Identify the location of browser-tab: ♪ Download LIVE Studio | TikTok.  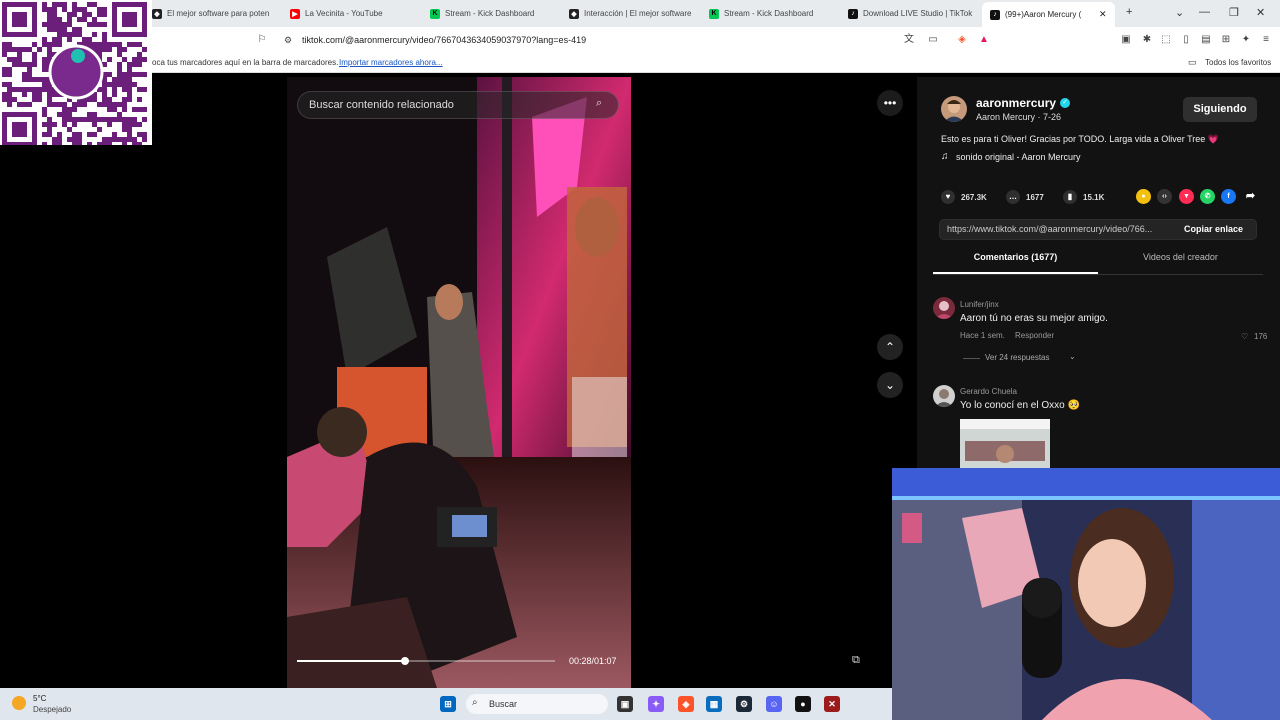
(910, 13).